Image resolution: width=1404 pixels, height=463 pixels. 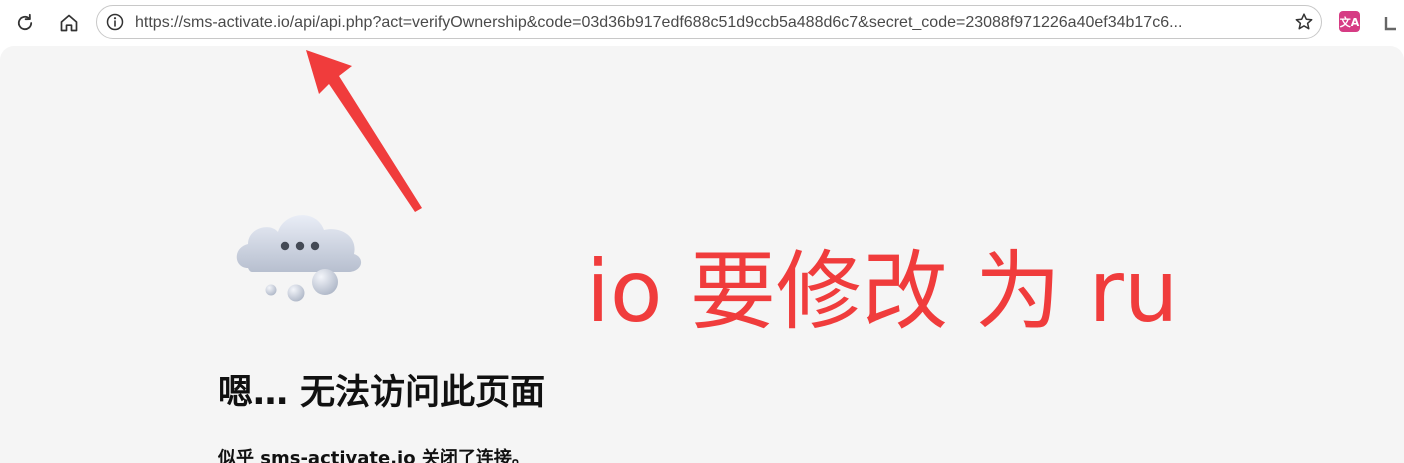 What do you see at coordinates (882, 292) in the screenshot?
I see `annotation-text: io 要修改 为 ru` at bounding box center [882, 292].